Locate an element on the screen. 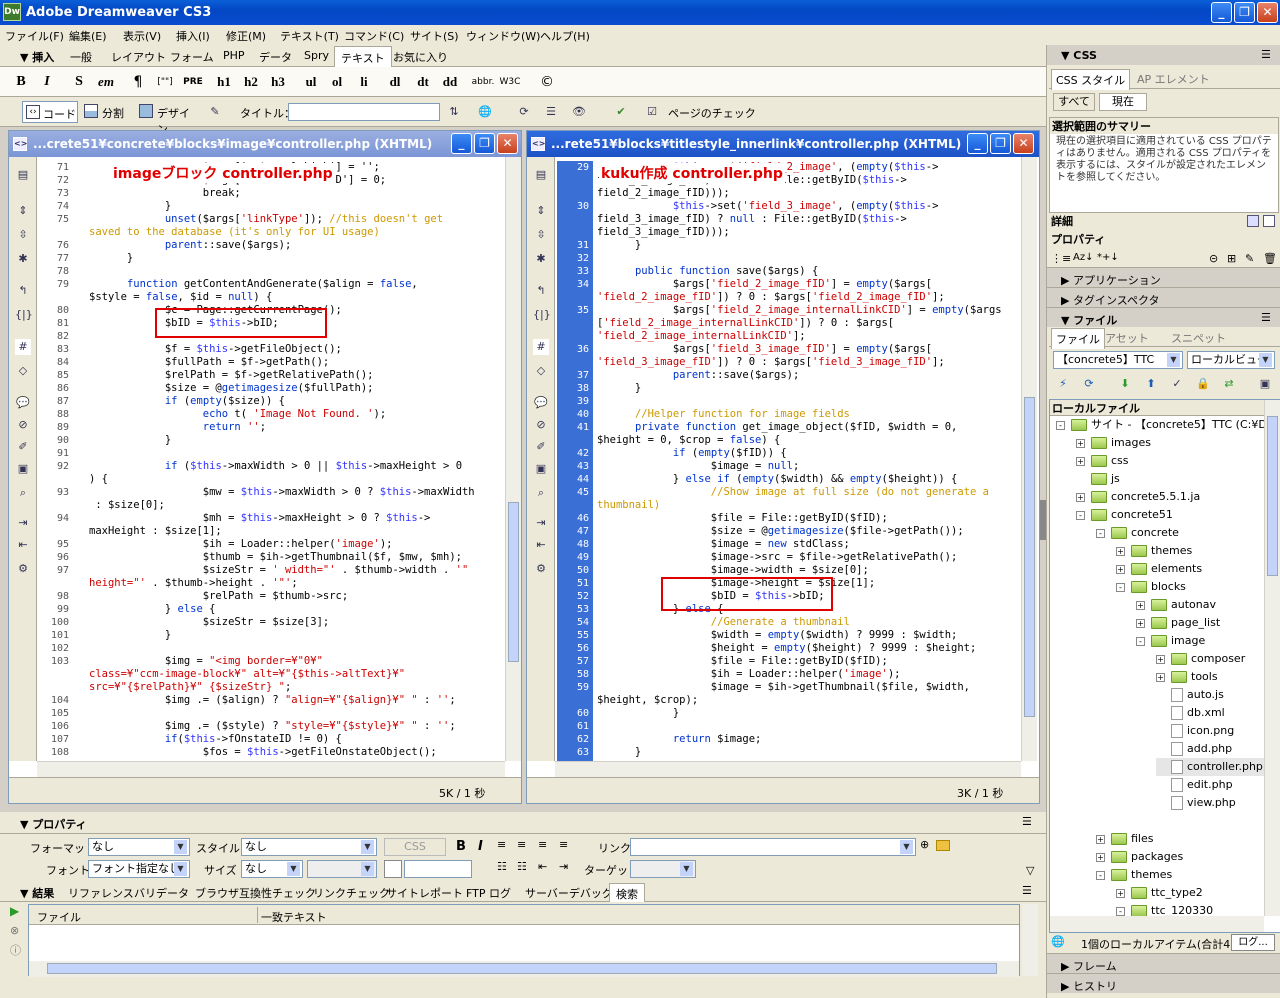  browse-folder-icon is located at coordinates (943, 845).